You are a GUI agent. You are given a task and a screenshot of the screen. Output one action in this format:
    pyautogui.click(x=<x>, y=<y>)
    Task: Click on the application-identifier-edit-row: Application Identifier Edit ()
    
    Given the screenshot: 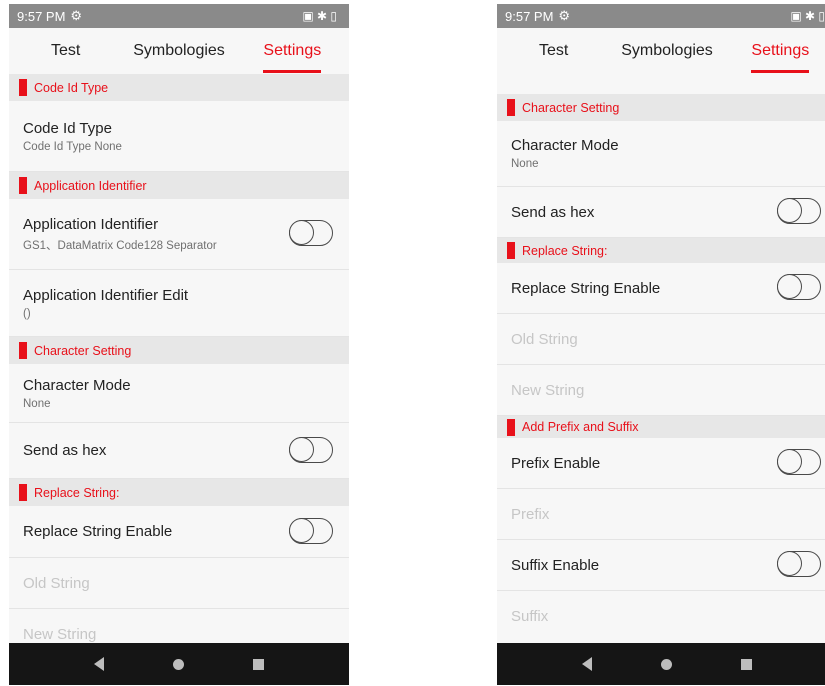 What is the action you would take?
    pyautogui.click(x=179, y=303)
    